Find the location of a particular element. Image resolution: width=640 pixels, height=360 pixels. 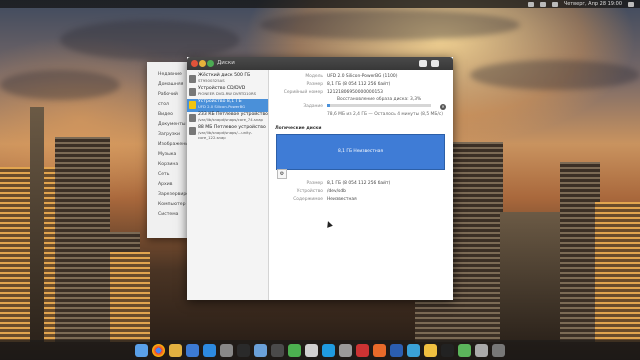

volume-size-label: Размер is located at coordinates (314, 183).